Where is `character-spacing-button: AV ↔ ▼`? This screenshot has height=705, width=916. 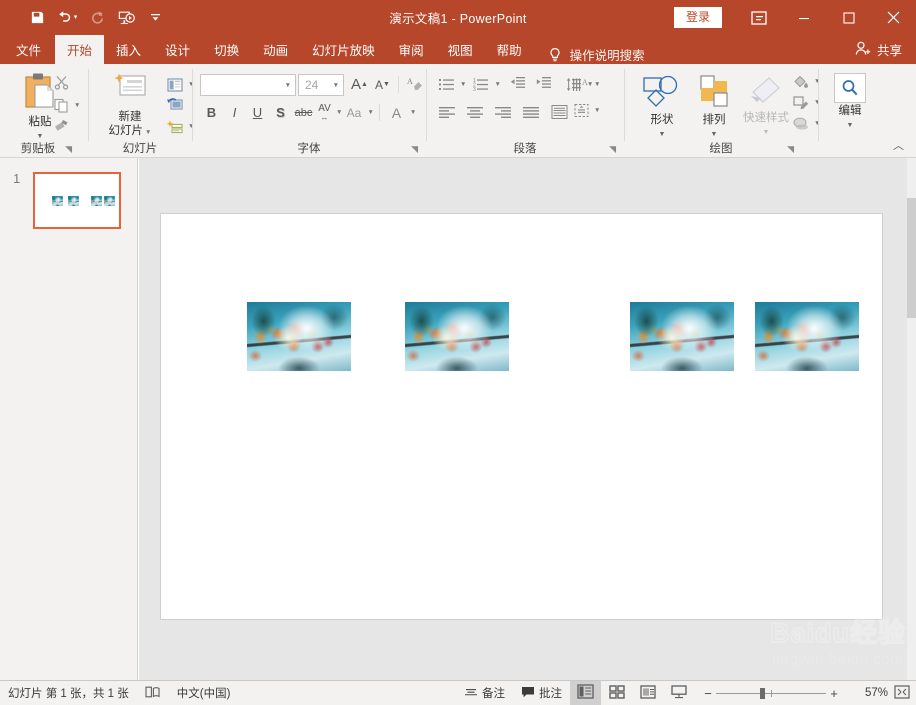
character-spacing-button: AV ↔ ▼ is located at coordinates (328, 112).